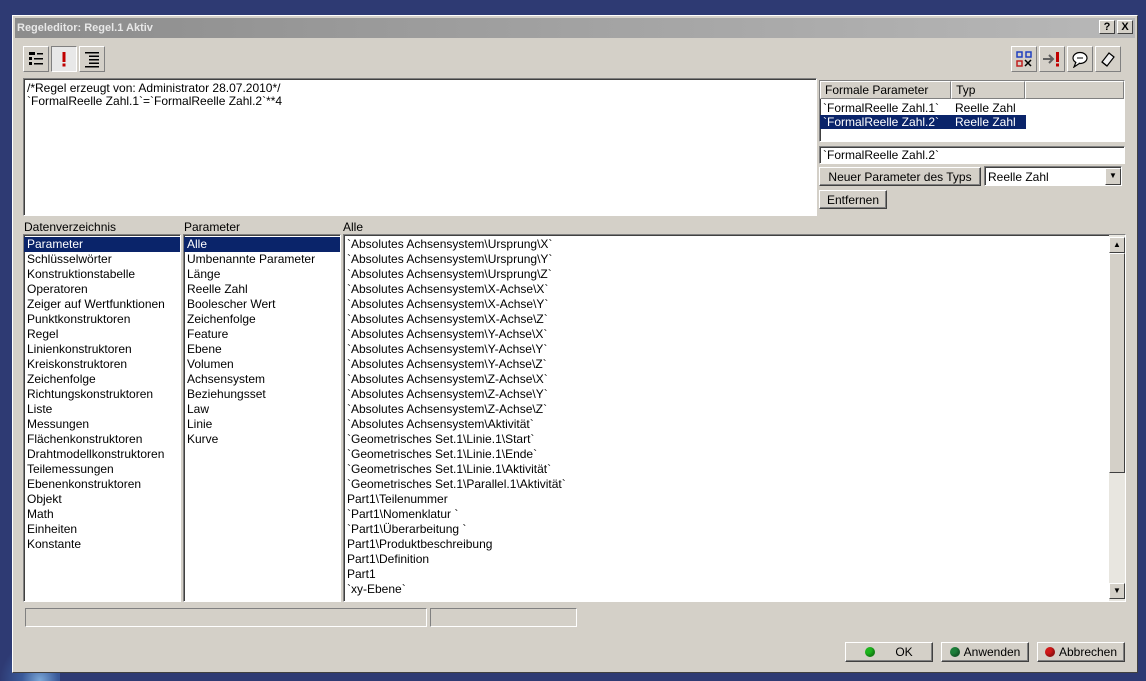 This screenshot has height=681, width=1146. What do you see at coordinates (1108, 59) in the screenshot?
I see `clear-button` at bounding box center [1108, 59].